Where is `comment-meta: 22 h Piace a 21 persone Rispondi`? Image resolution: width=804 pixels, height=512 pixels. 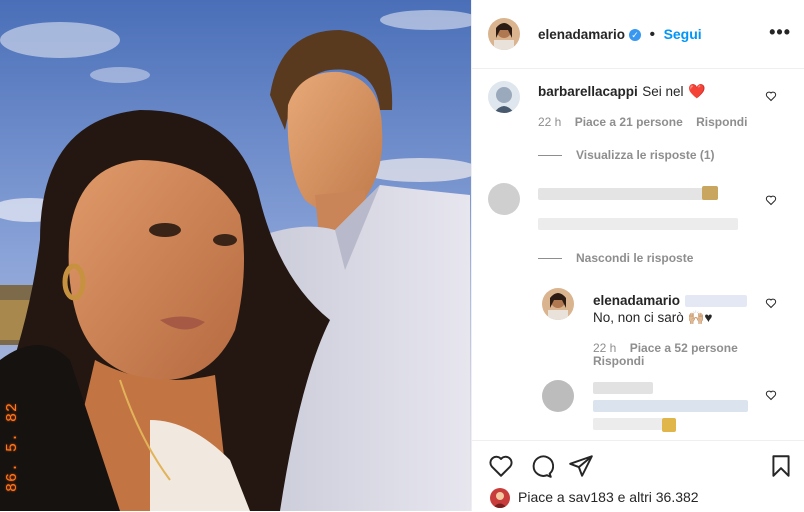
comment-meta: 22 h Piace a 21 persone Rispondi is located at coordinates (647, 122).